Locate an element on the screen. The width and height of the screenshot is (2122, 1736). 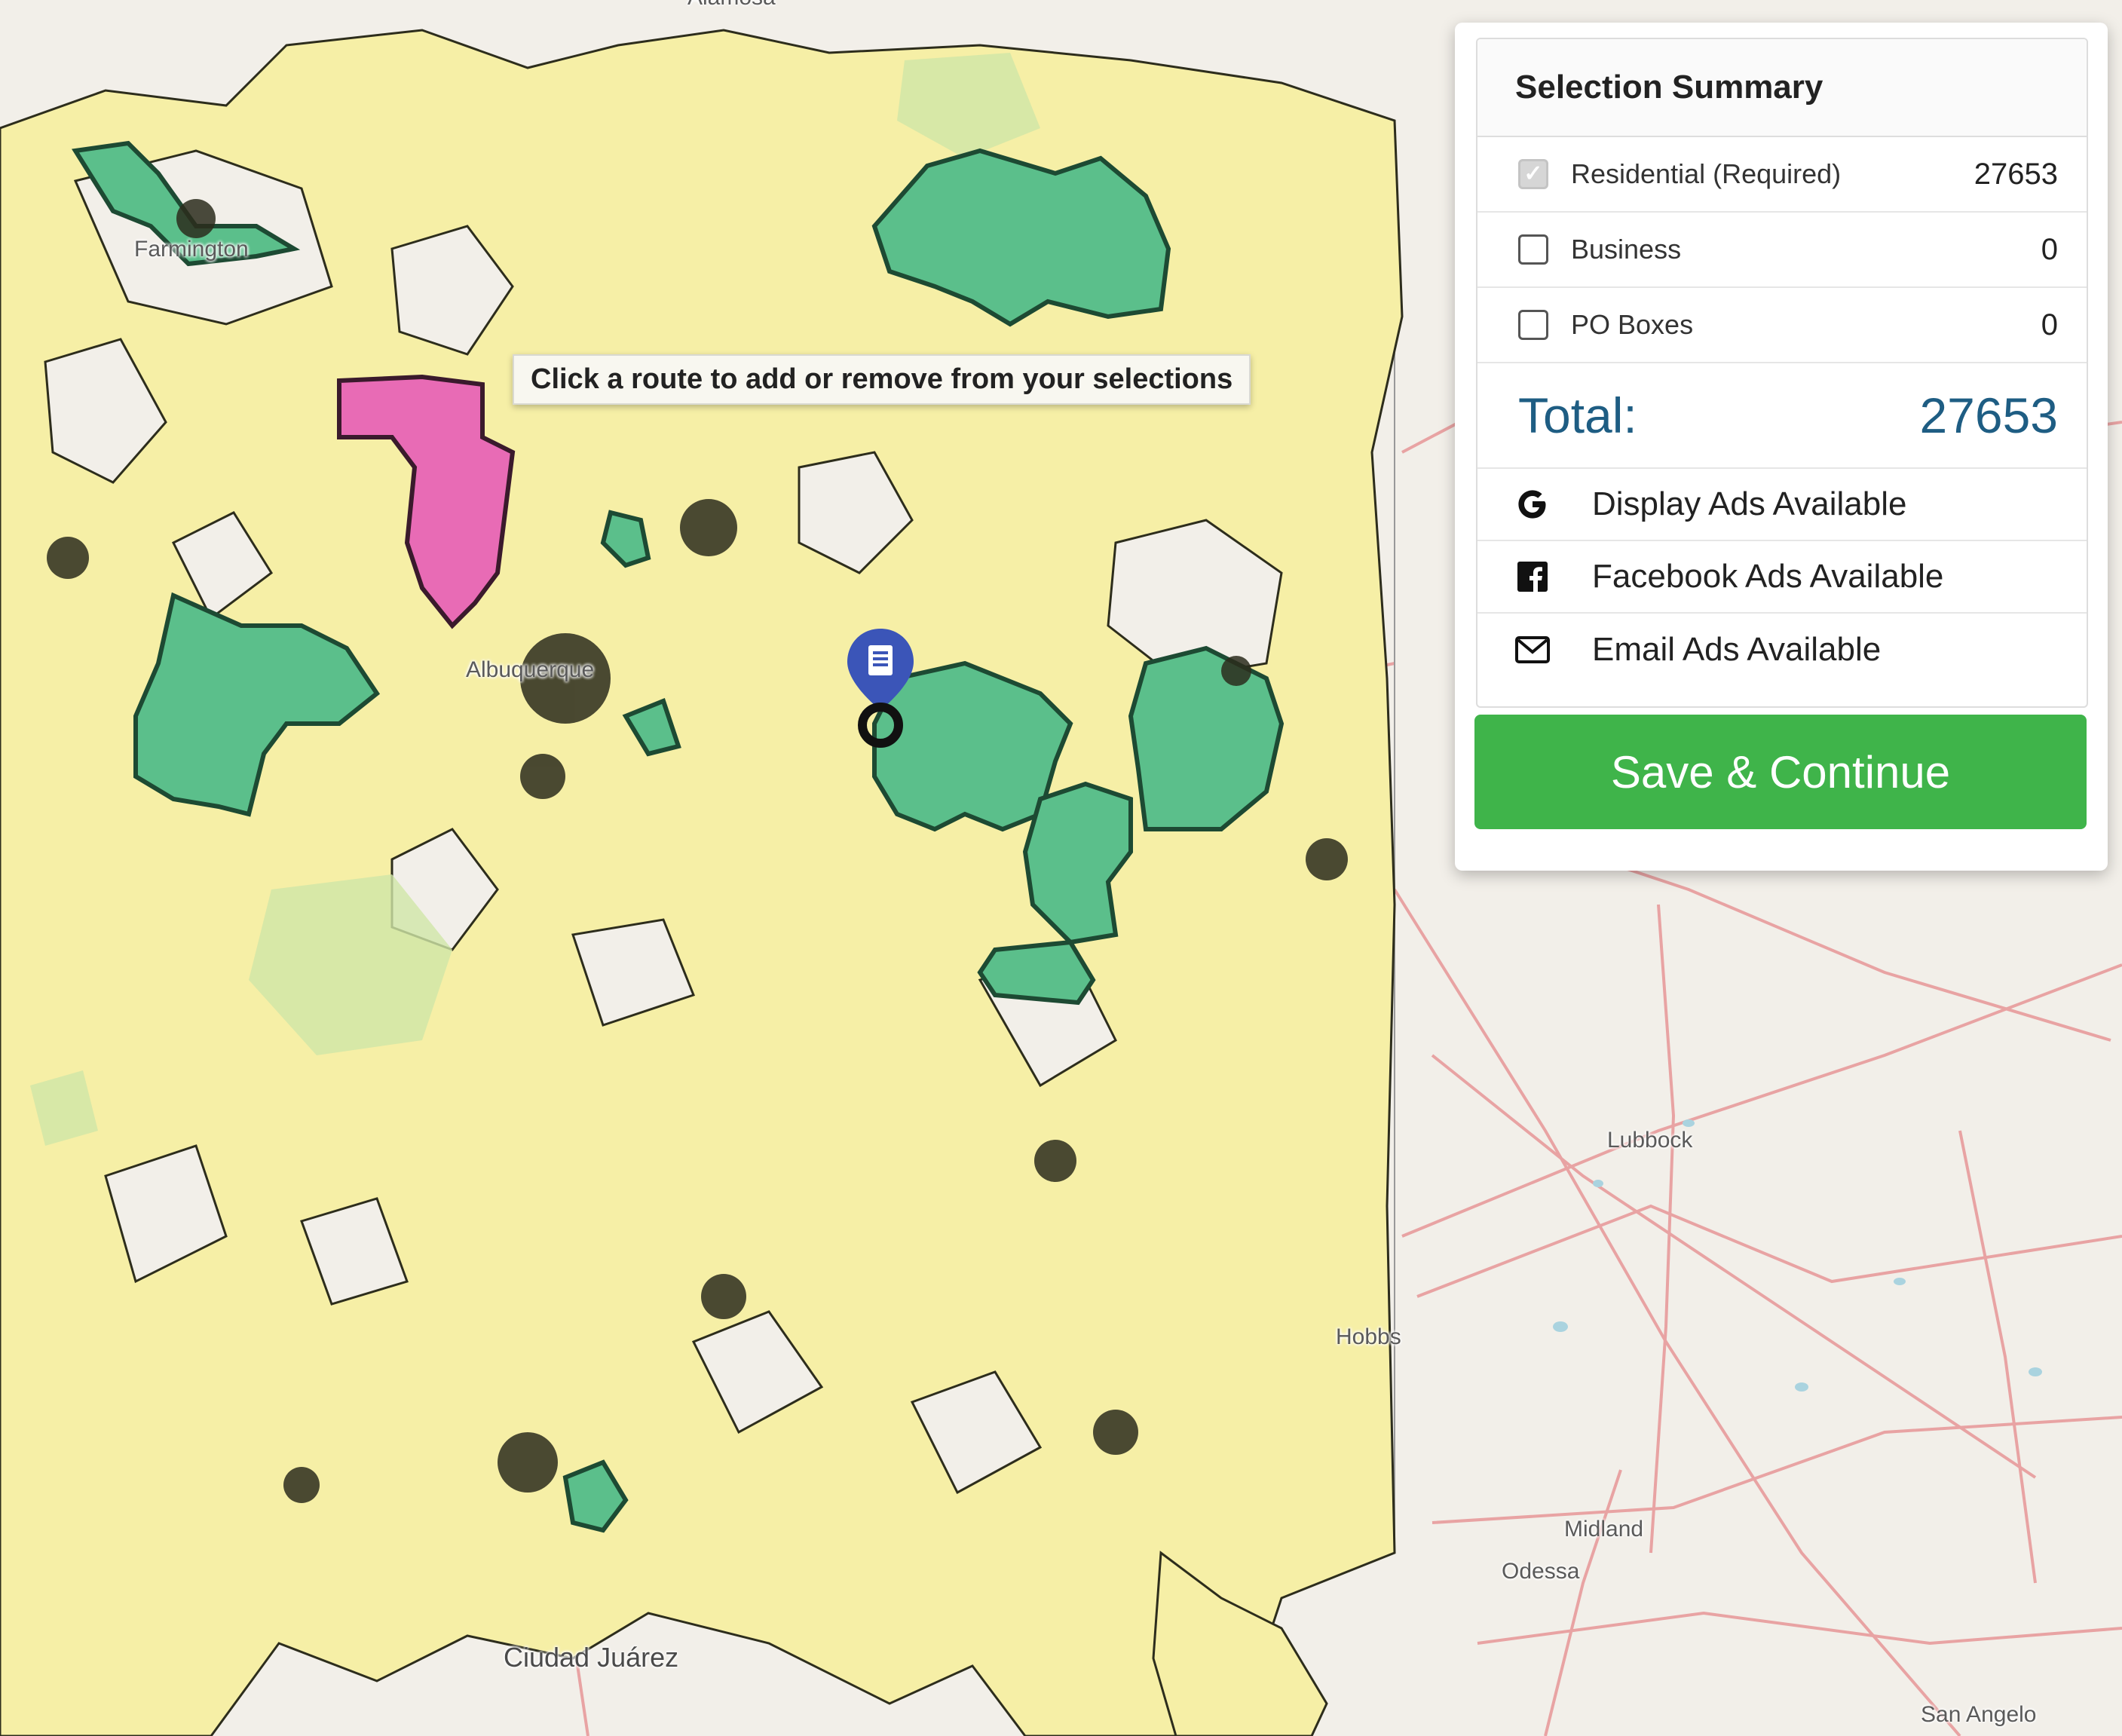
envelope-icon is located at coordinates (1532, 650).